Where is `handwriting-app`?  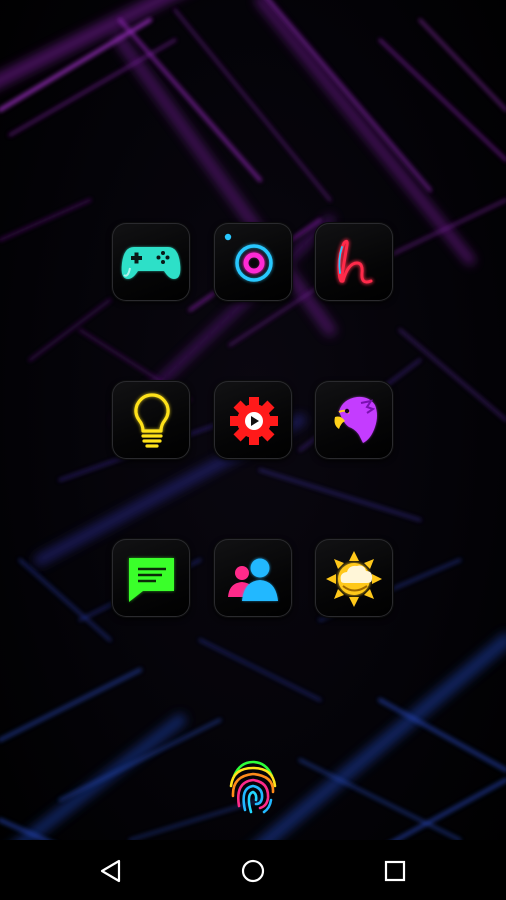 handwriting-app is located at coordinates (354, 262).